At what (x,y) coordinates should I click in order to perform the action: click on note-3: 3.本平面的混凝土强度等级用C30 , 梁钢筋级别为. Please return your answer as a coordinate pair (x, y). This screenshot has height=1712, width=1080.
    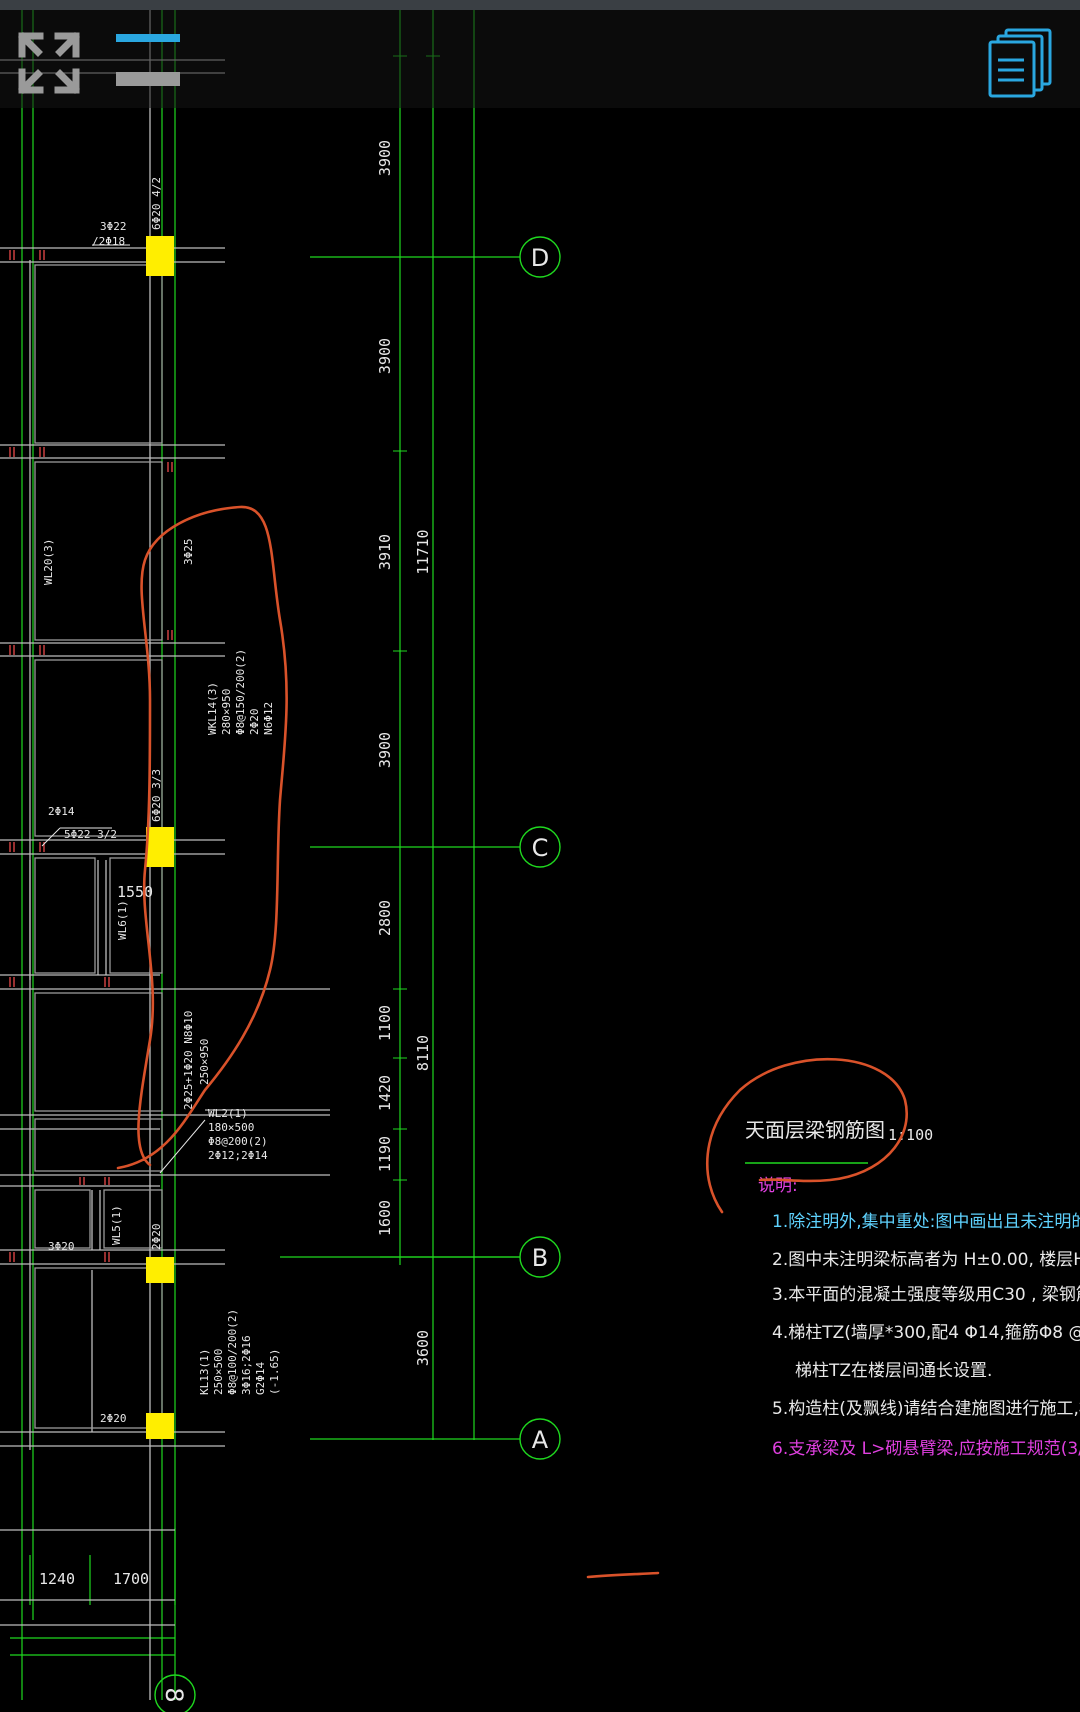
    Looking at the image, I should click on (926, 1295).